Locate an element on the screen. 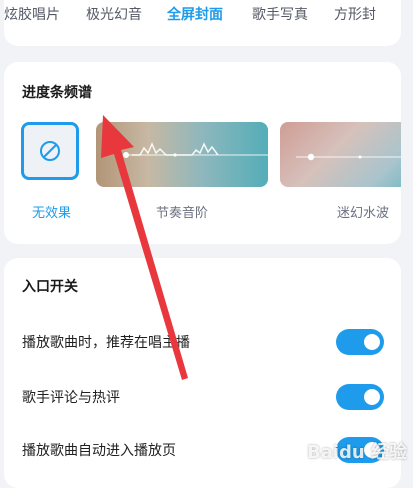 This screenshot has width=413, height=488. effect-psychedelic-tile is located at coordinates (340, 154).